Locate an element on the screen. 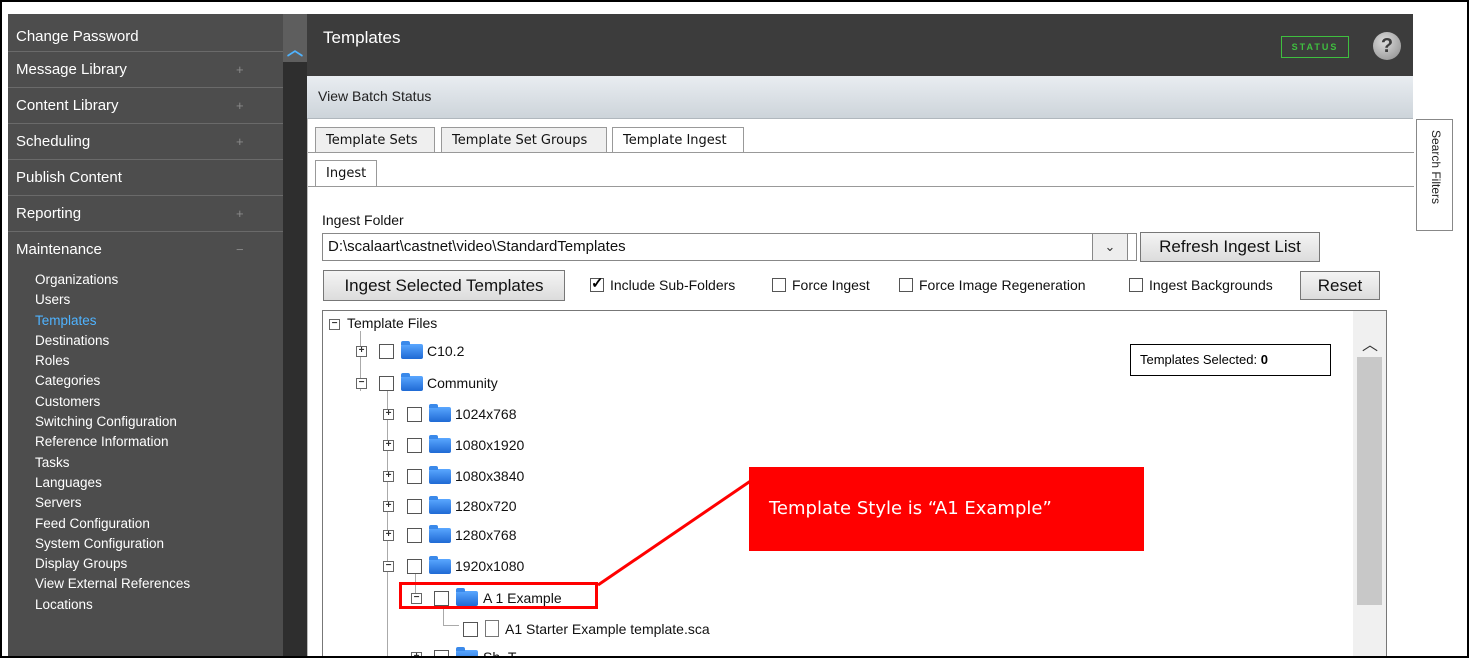 This screenshot has width=1469, height=658. annotation-highlight-box is located at coordinates (498, 595).